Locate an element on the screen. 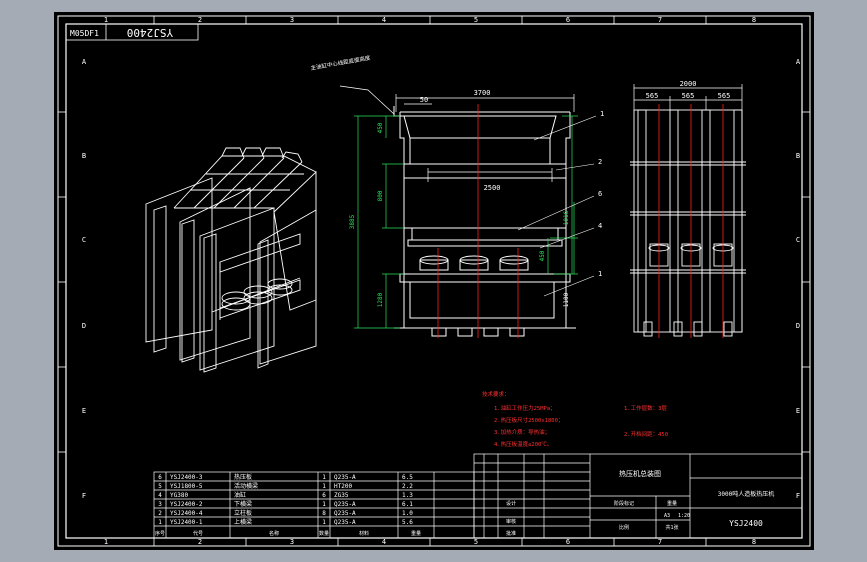  side-bay-1: 565 is located at coordinates (652, 96).